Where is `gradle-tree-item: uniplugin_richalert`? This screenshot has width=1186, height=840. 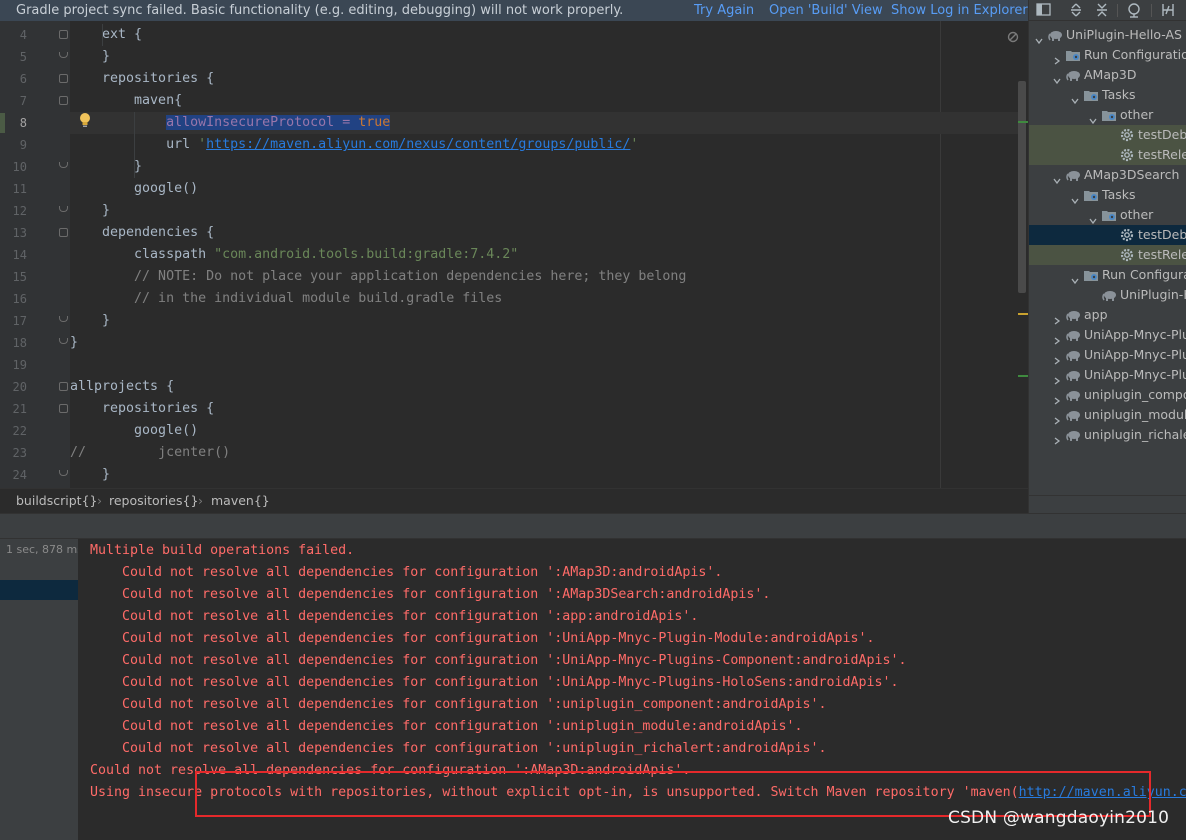
gradle-tree-item: uniplugin_richalert is located at coordinates (1107, 435).